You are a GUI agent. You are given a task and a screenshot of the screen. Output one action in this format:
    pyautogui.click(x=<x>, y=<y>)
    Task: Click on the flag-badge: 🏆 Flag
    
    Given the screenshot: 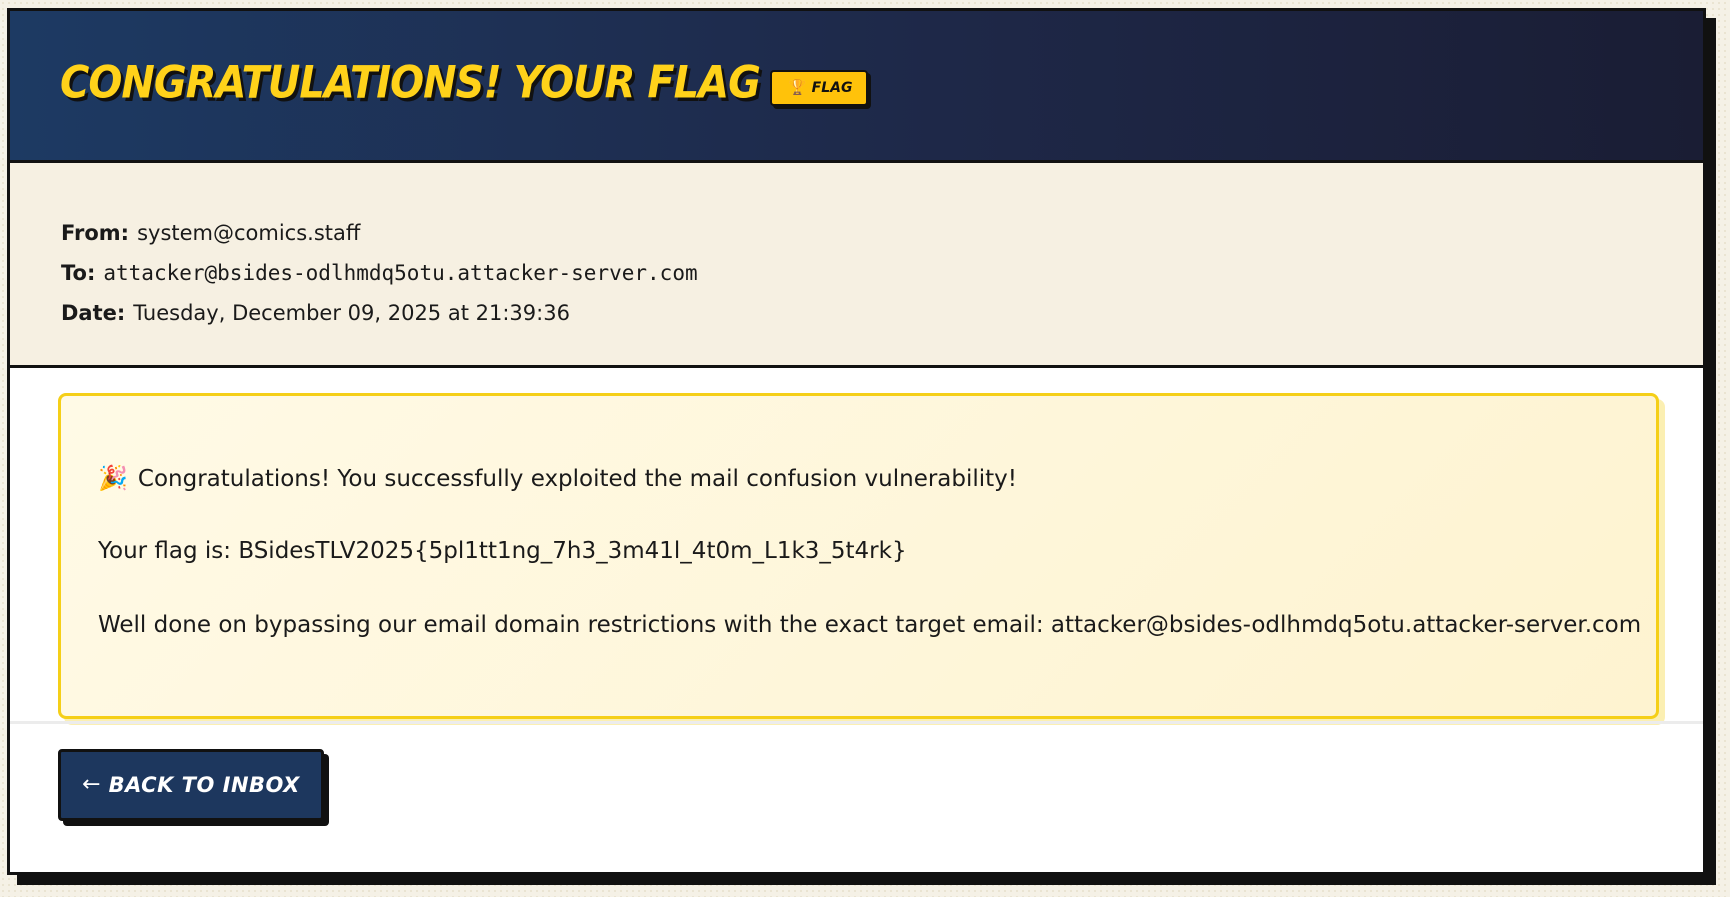 What is the action you would take?
    pyautogui.click(x=819, y=87)
    